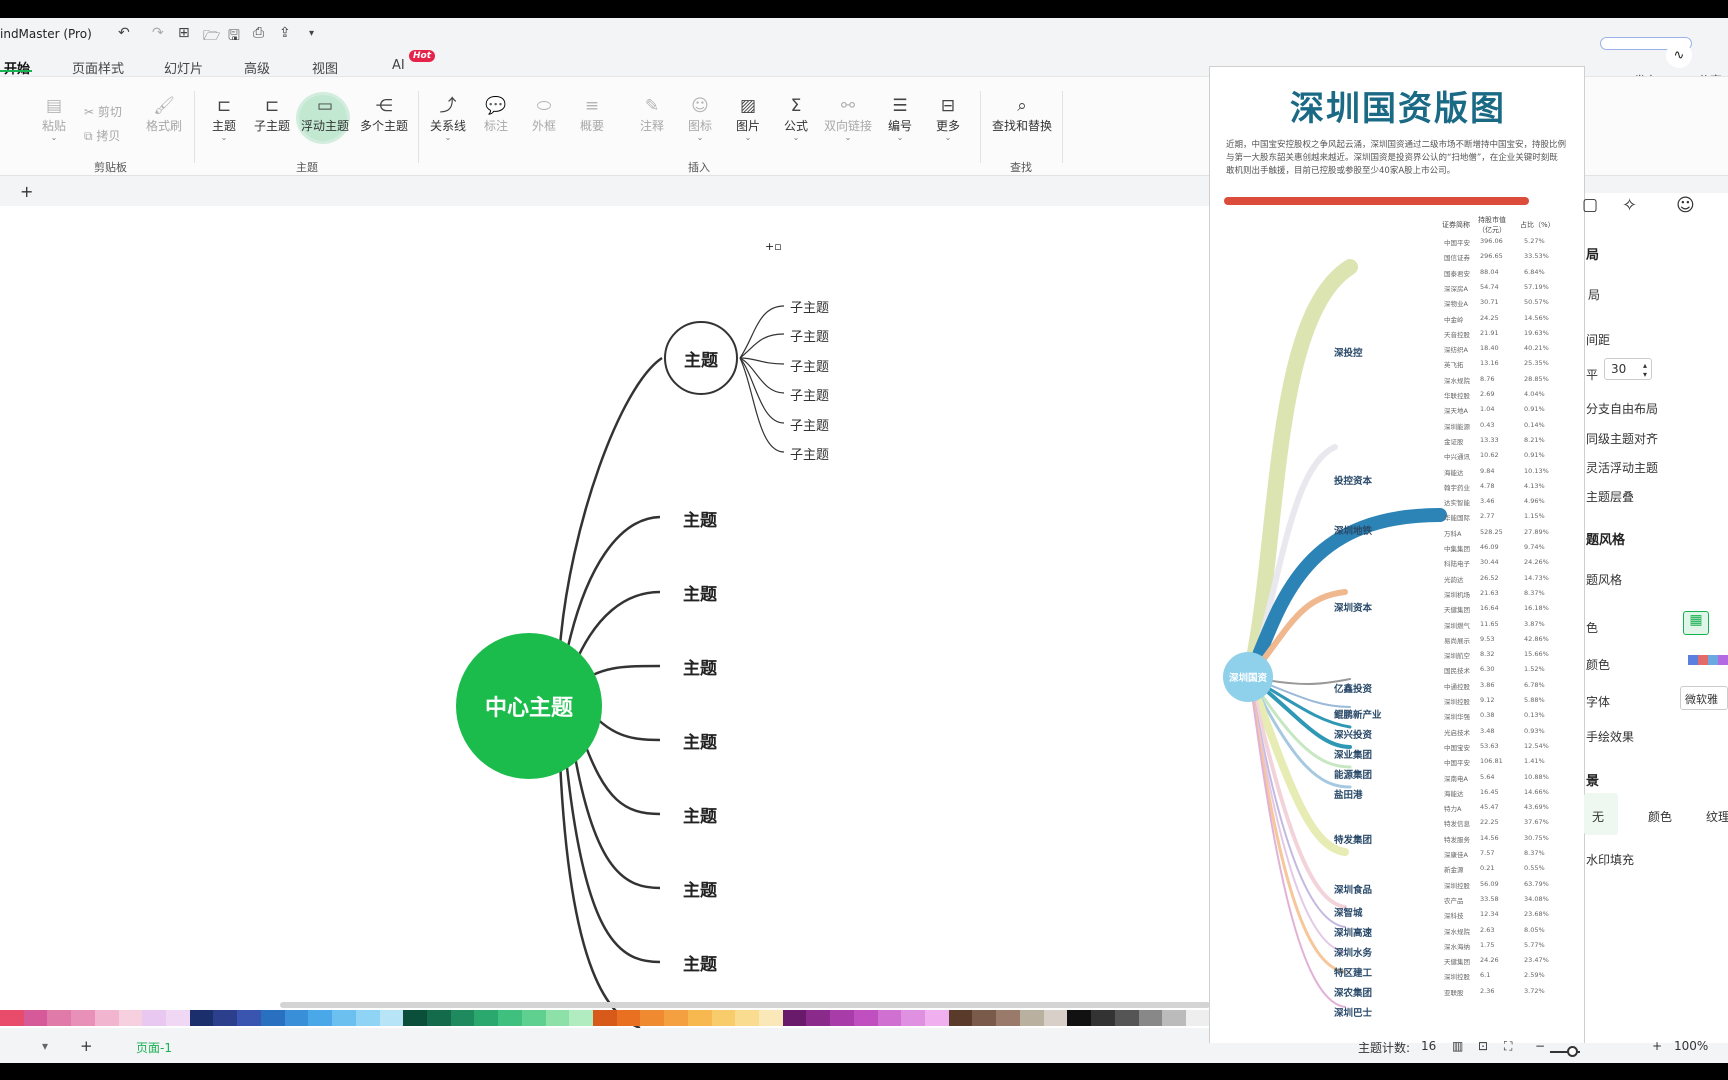  Describe the element at coordinates (1657, 1046) in the screenshot. I see `zoom-in-icon: +` at that location.